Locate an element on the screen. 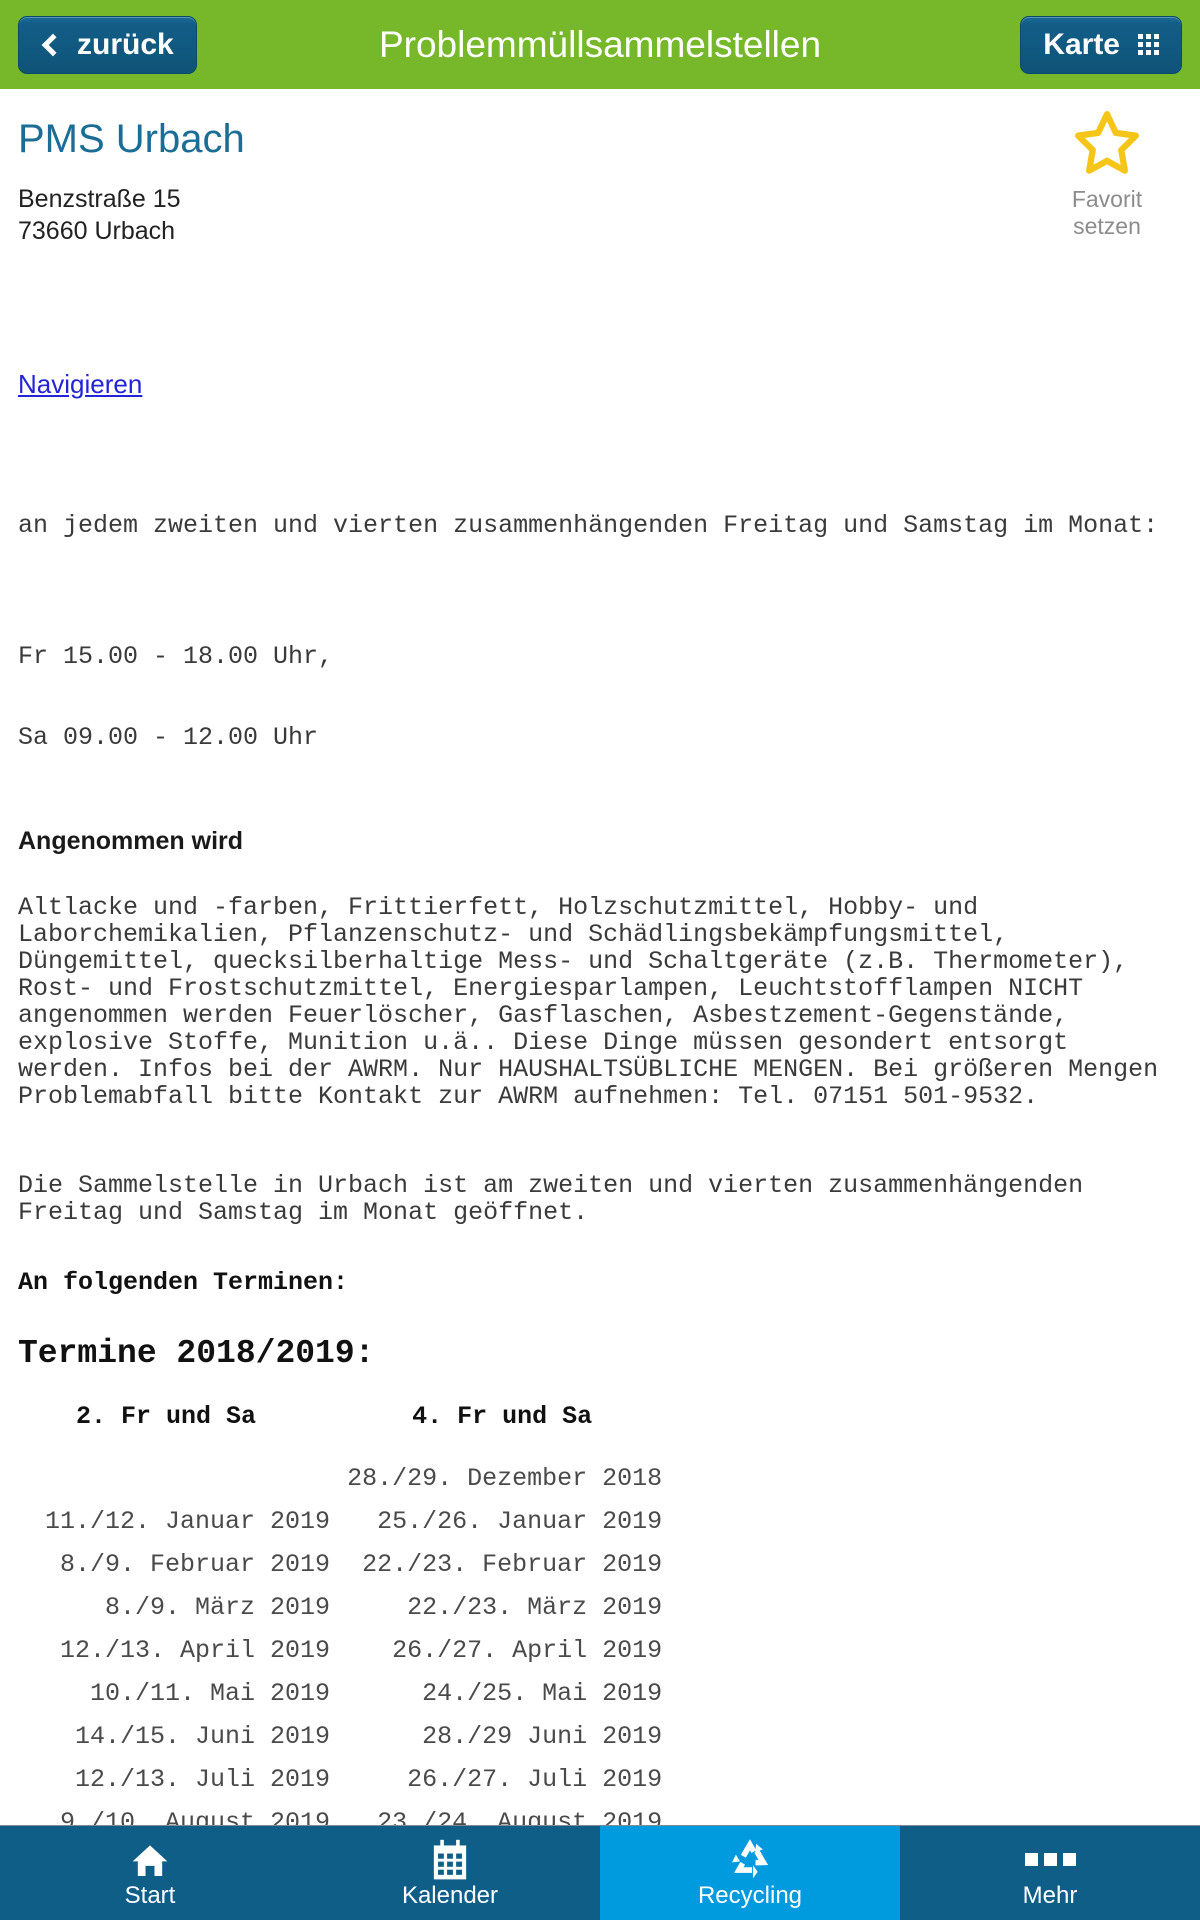  hours-saturday: Sa 09.00 - 12.00 Uhr is located at coordinates (168, 737).